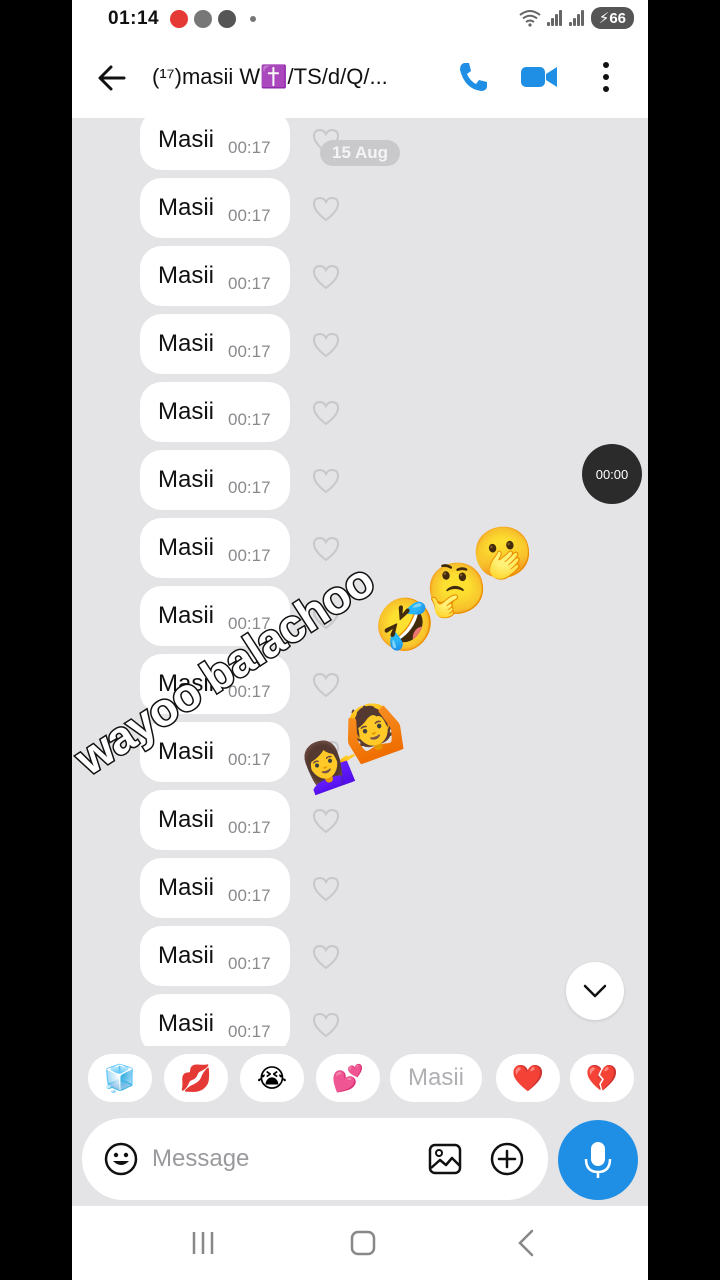 The height and width of the screenshot is (1280, 720). I want to click on signal-1-icon, so click(554, 18).